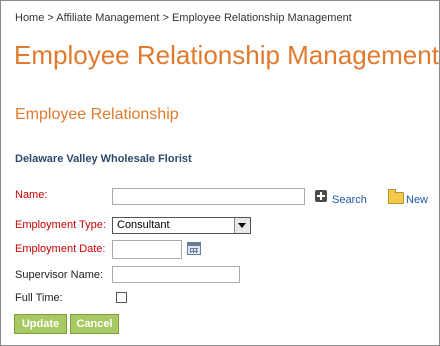  What do you see at coordinates (97, 114) in the screenshot?
I see `section-title: Employee Relationship` at bounding box center [97, 114].